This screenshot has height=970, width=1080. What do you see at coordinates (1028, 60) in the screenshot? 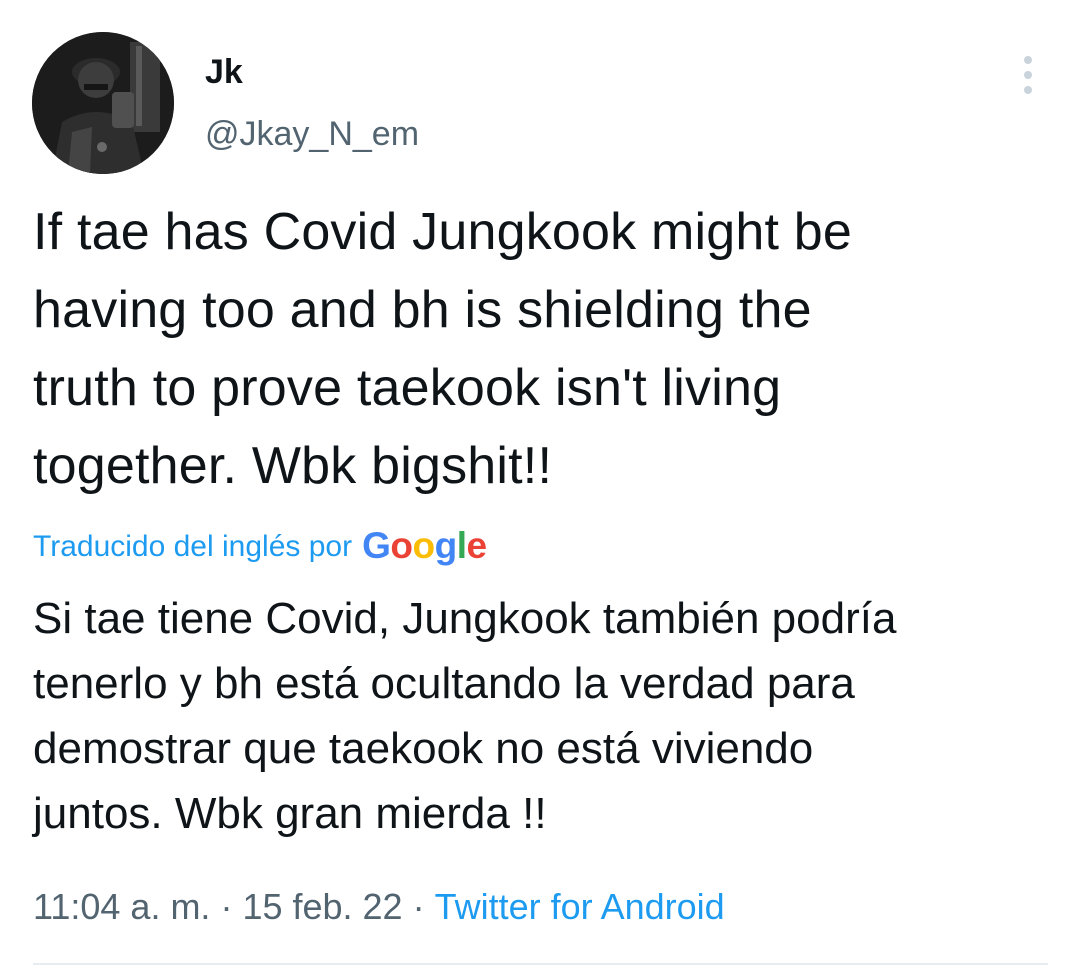
I see `more-vertical-icon` at bounding box center [1028, 60].